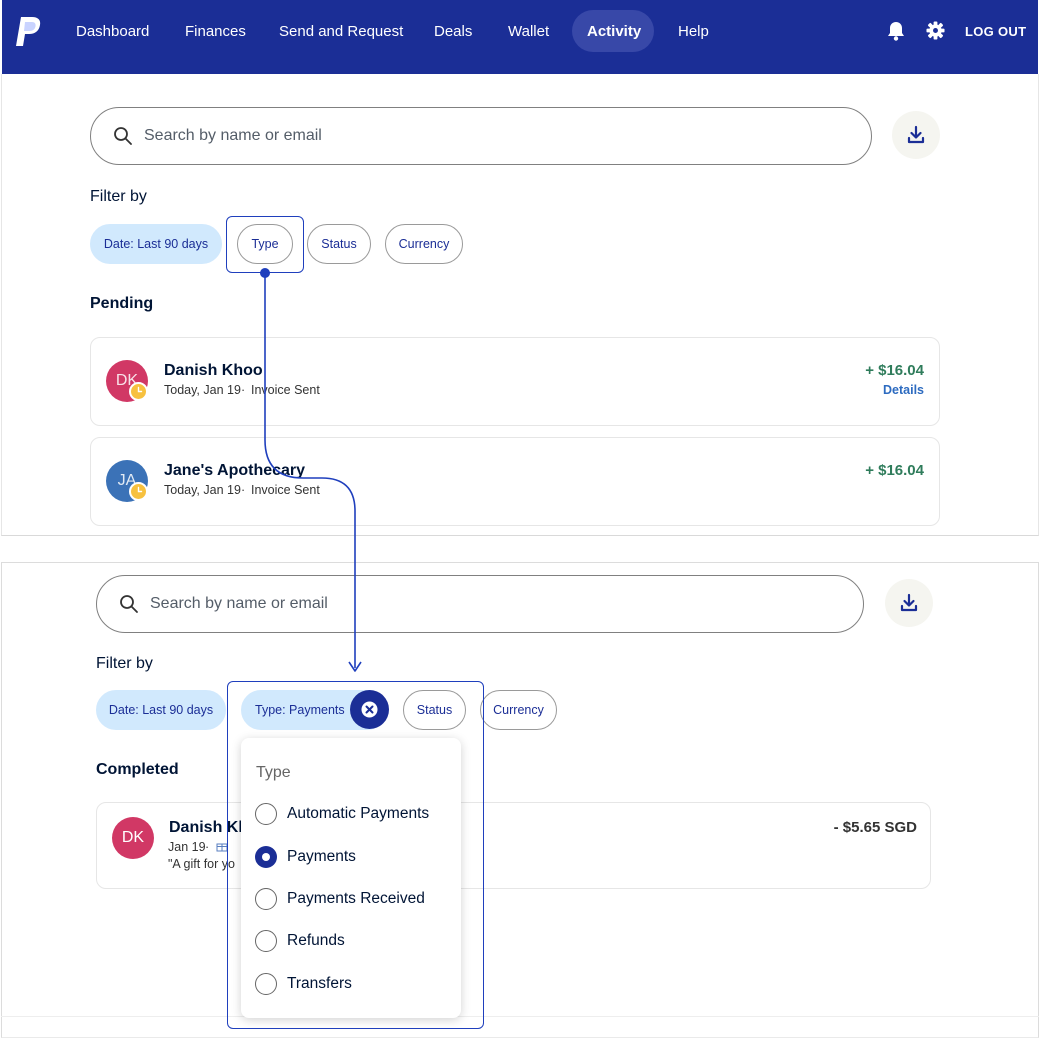 Image resolution: width=1040 pixels, height=1040 pixels. Describe the element at coordinates (339, 244) in the screenshot. I see `status-filter-chip: Status` at that location.